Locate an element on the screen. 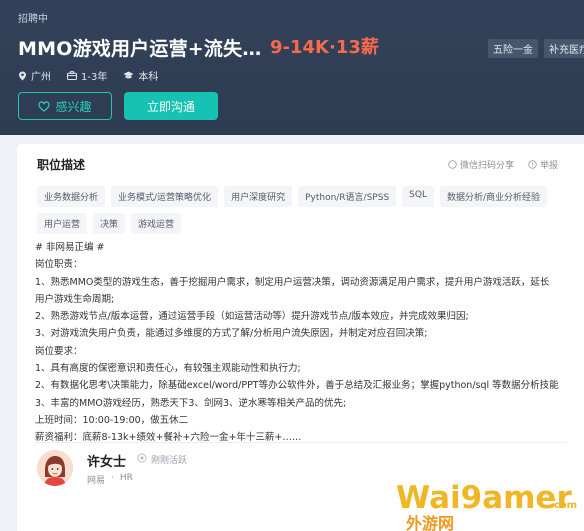  desc-line: # 非网易正编 # is located at coordinates (70, 247).